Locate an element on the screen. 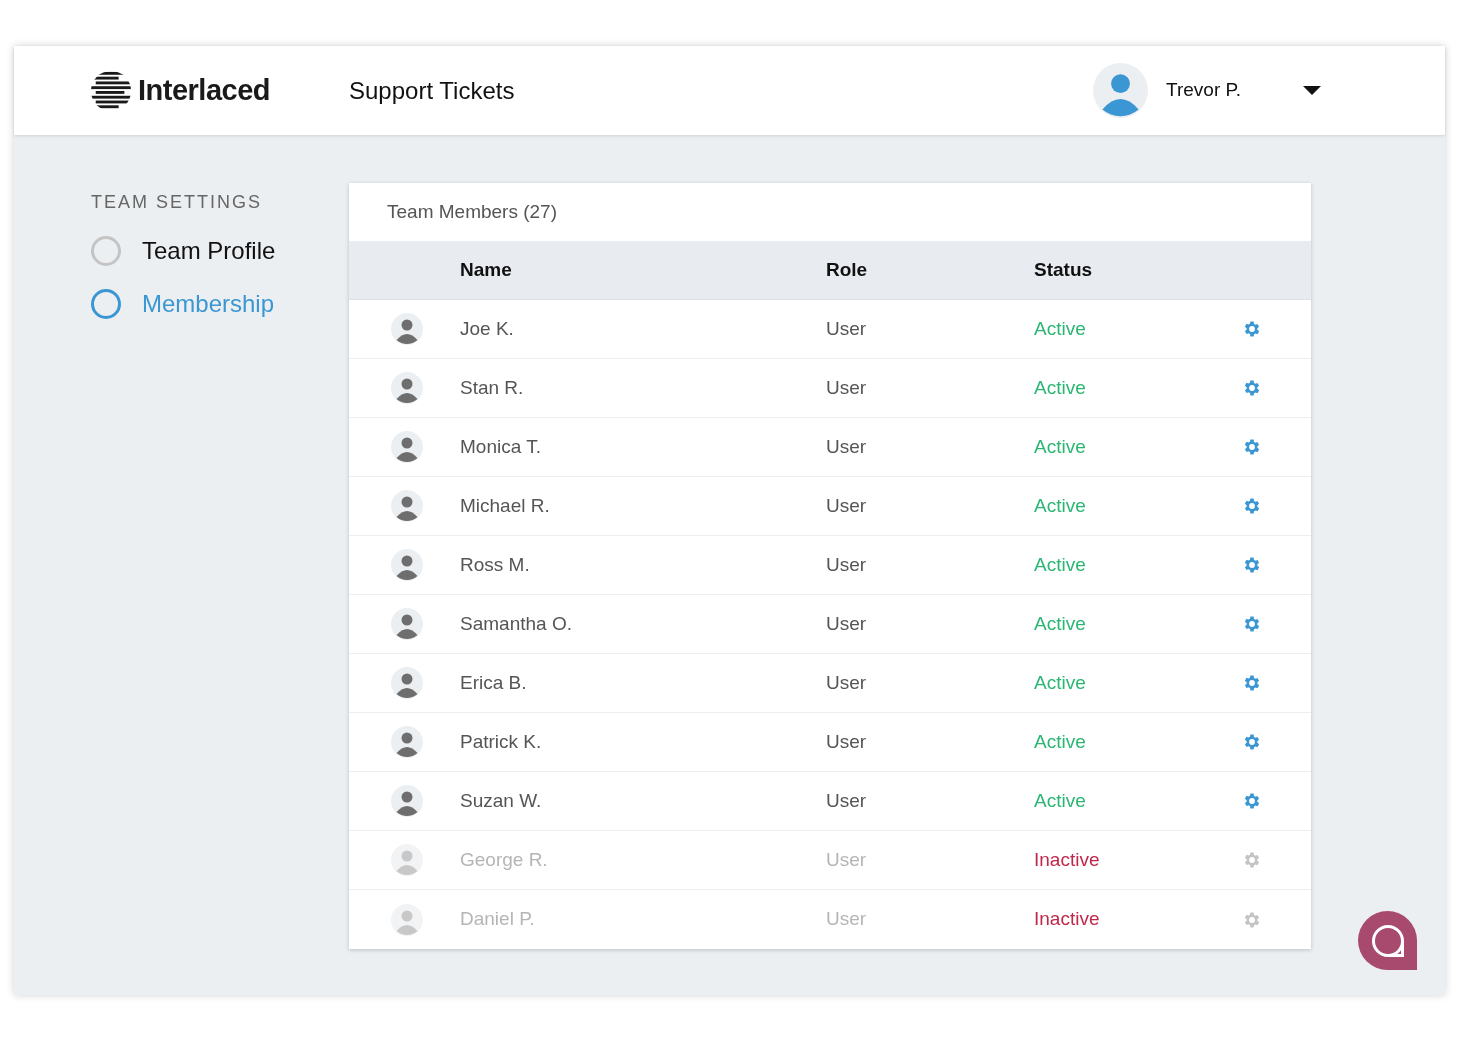 The width and height of the screenshot is (1459, 1042). table-cell-text: Monica T. is located at coordinates (501, 446).